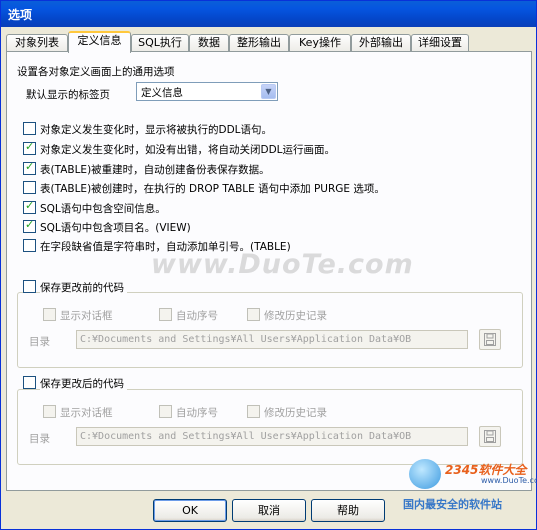 The width and height of the screenshot is (537, 530). What do you see at coordinates (190, 510) in the screenshot?
I see `ok-button: OK` at bounding box center [190, 510].